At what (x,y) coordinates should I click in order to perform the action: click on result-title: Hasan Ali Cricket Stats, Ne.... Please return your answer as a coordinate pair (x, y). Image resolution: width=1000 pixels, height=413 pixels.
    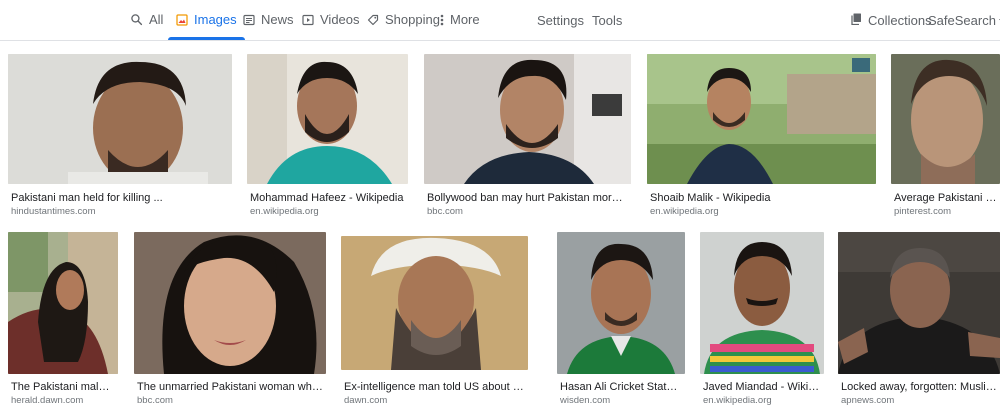
    Looking at the image, I should click on (621, 387).